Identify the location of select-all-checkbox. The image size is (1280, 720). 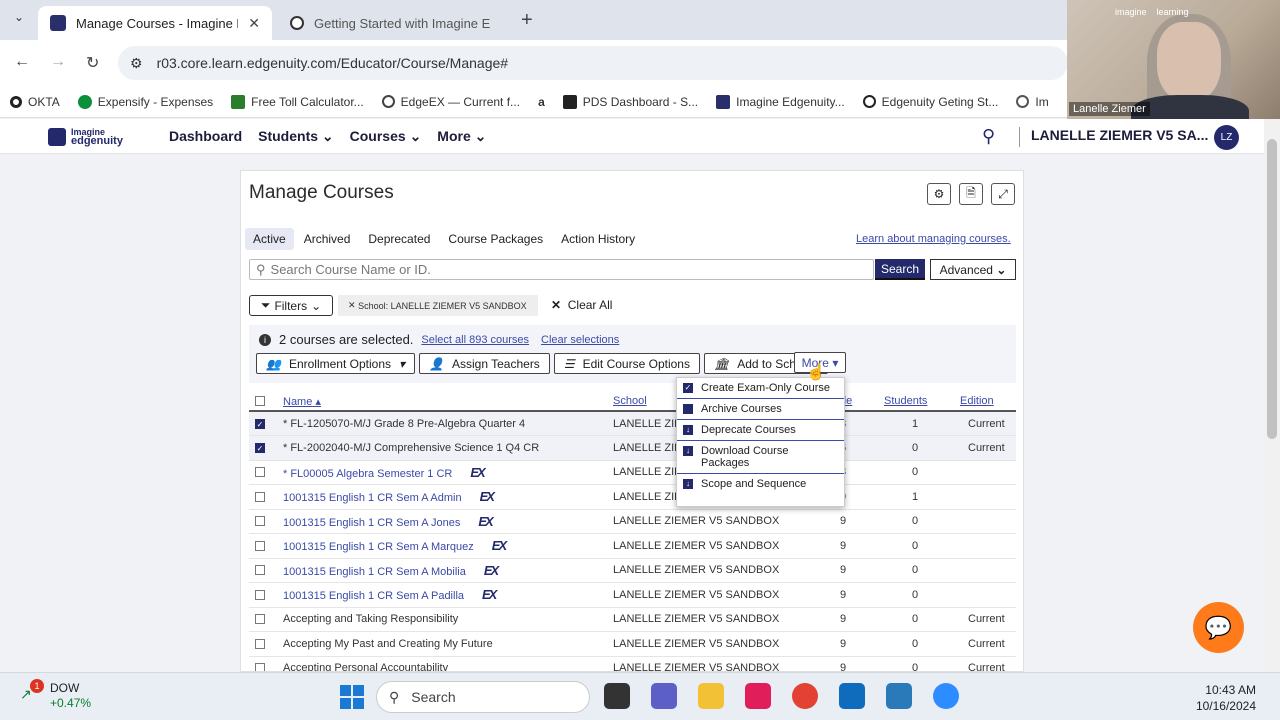
(260, 401).